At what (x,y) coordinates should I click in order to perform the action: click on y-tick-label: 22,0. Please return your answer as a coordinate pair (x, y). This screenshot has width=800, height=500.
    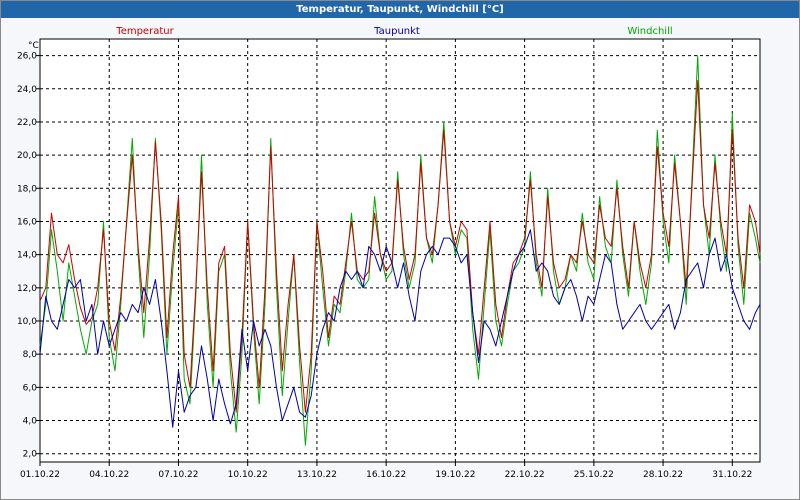
    Looking at the image, I should click on (27, 123).